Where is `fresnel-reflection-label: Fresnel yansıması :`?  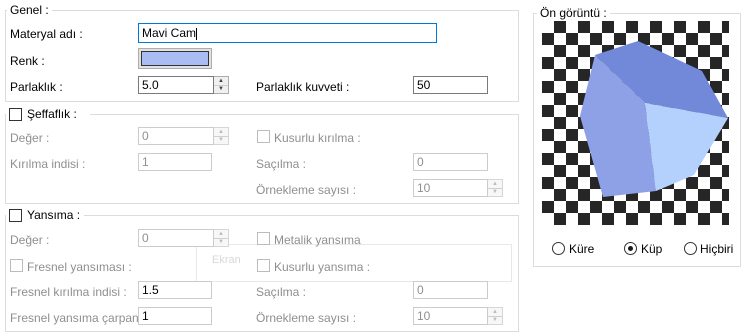
fresnel-reflection-label: Fresnel yansıması : is located at coordinates (79, 267).